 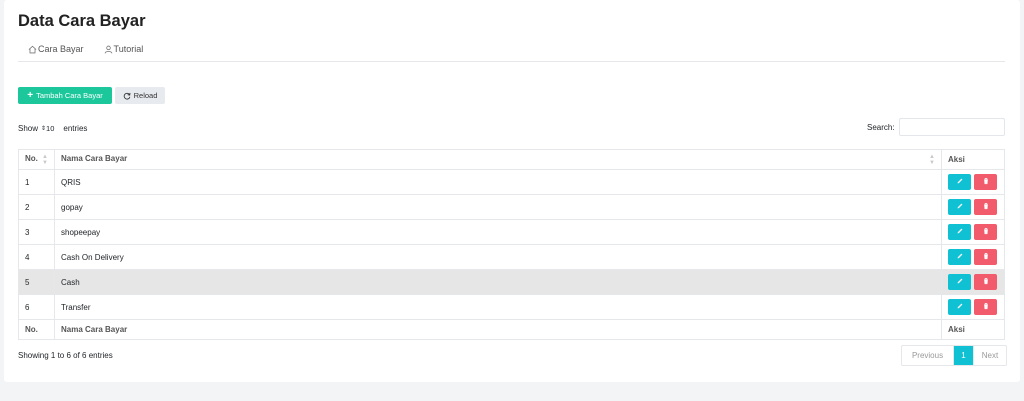 I want to click on page-1-button: 1, so click(x=963, y=355).